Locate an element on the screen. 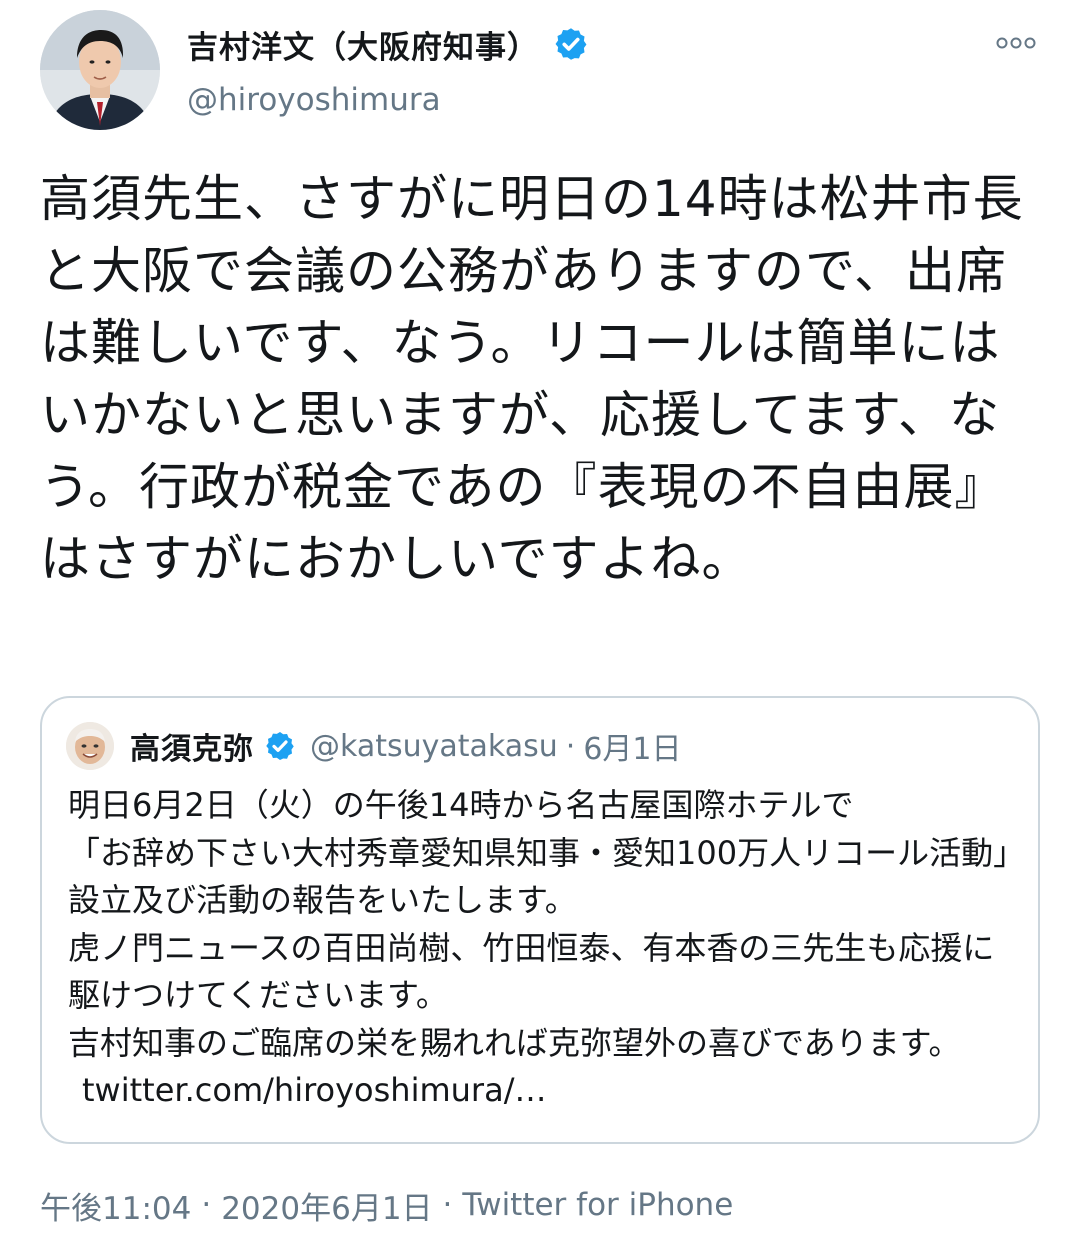 The height and width of the screenshot is (1234, 1080). avatar-photo is located at coordinates (100, 70).